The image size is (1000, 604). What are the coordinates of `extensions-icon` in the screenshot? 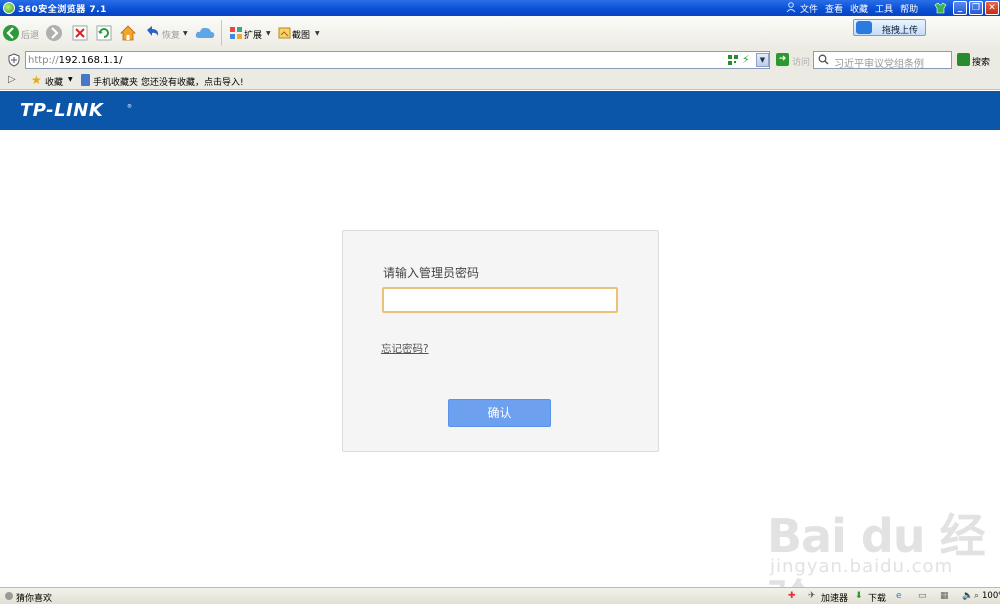 It's located at (236, 33).